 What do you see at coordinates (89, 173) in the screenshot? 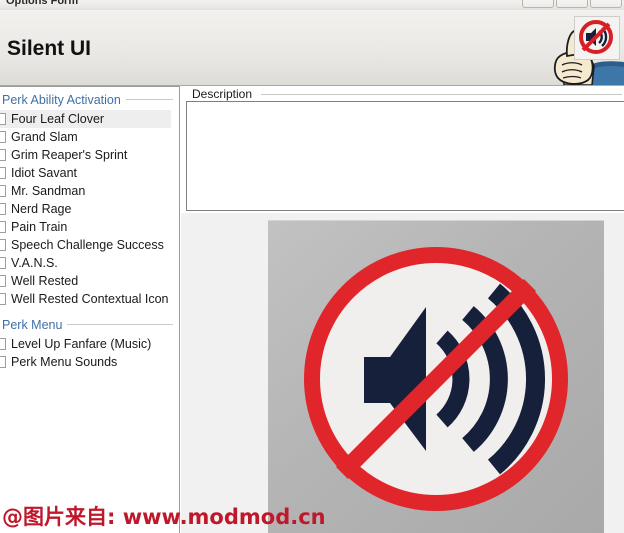
I see `option-row-idiot-savant: Idiot Savant` at bounding box center [89, 173].